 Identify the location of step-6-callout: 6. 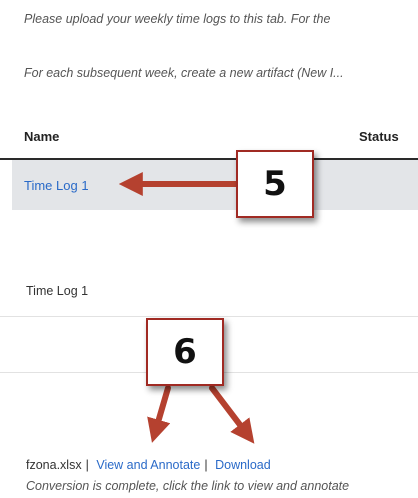
(185, 352).